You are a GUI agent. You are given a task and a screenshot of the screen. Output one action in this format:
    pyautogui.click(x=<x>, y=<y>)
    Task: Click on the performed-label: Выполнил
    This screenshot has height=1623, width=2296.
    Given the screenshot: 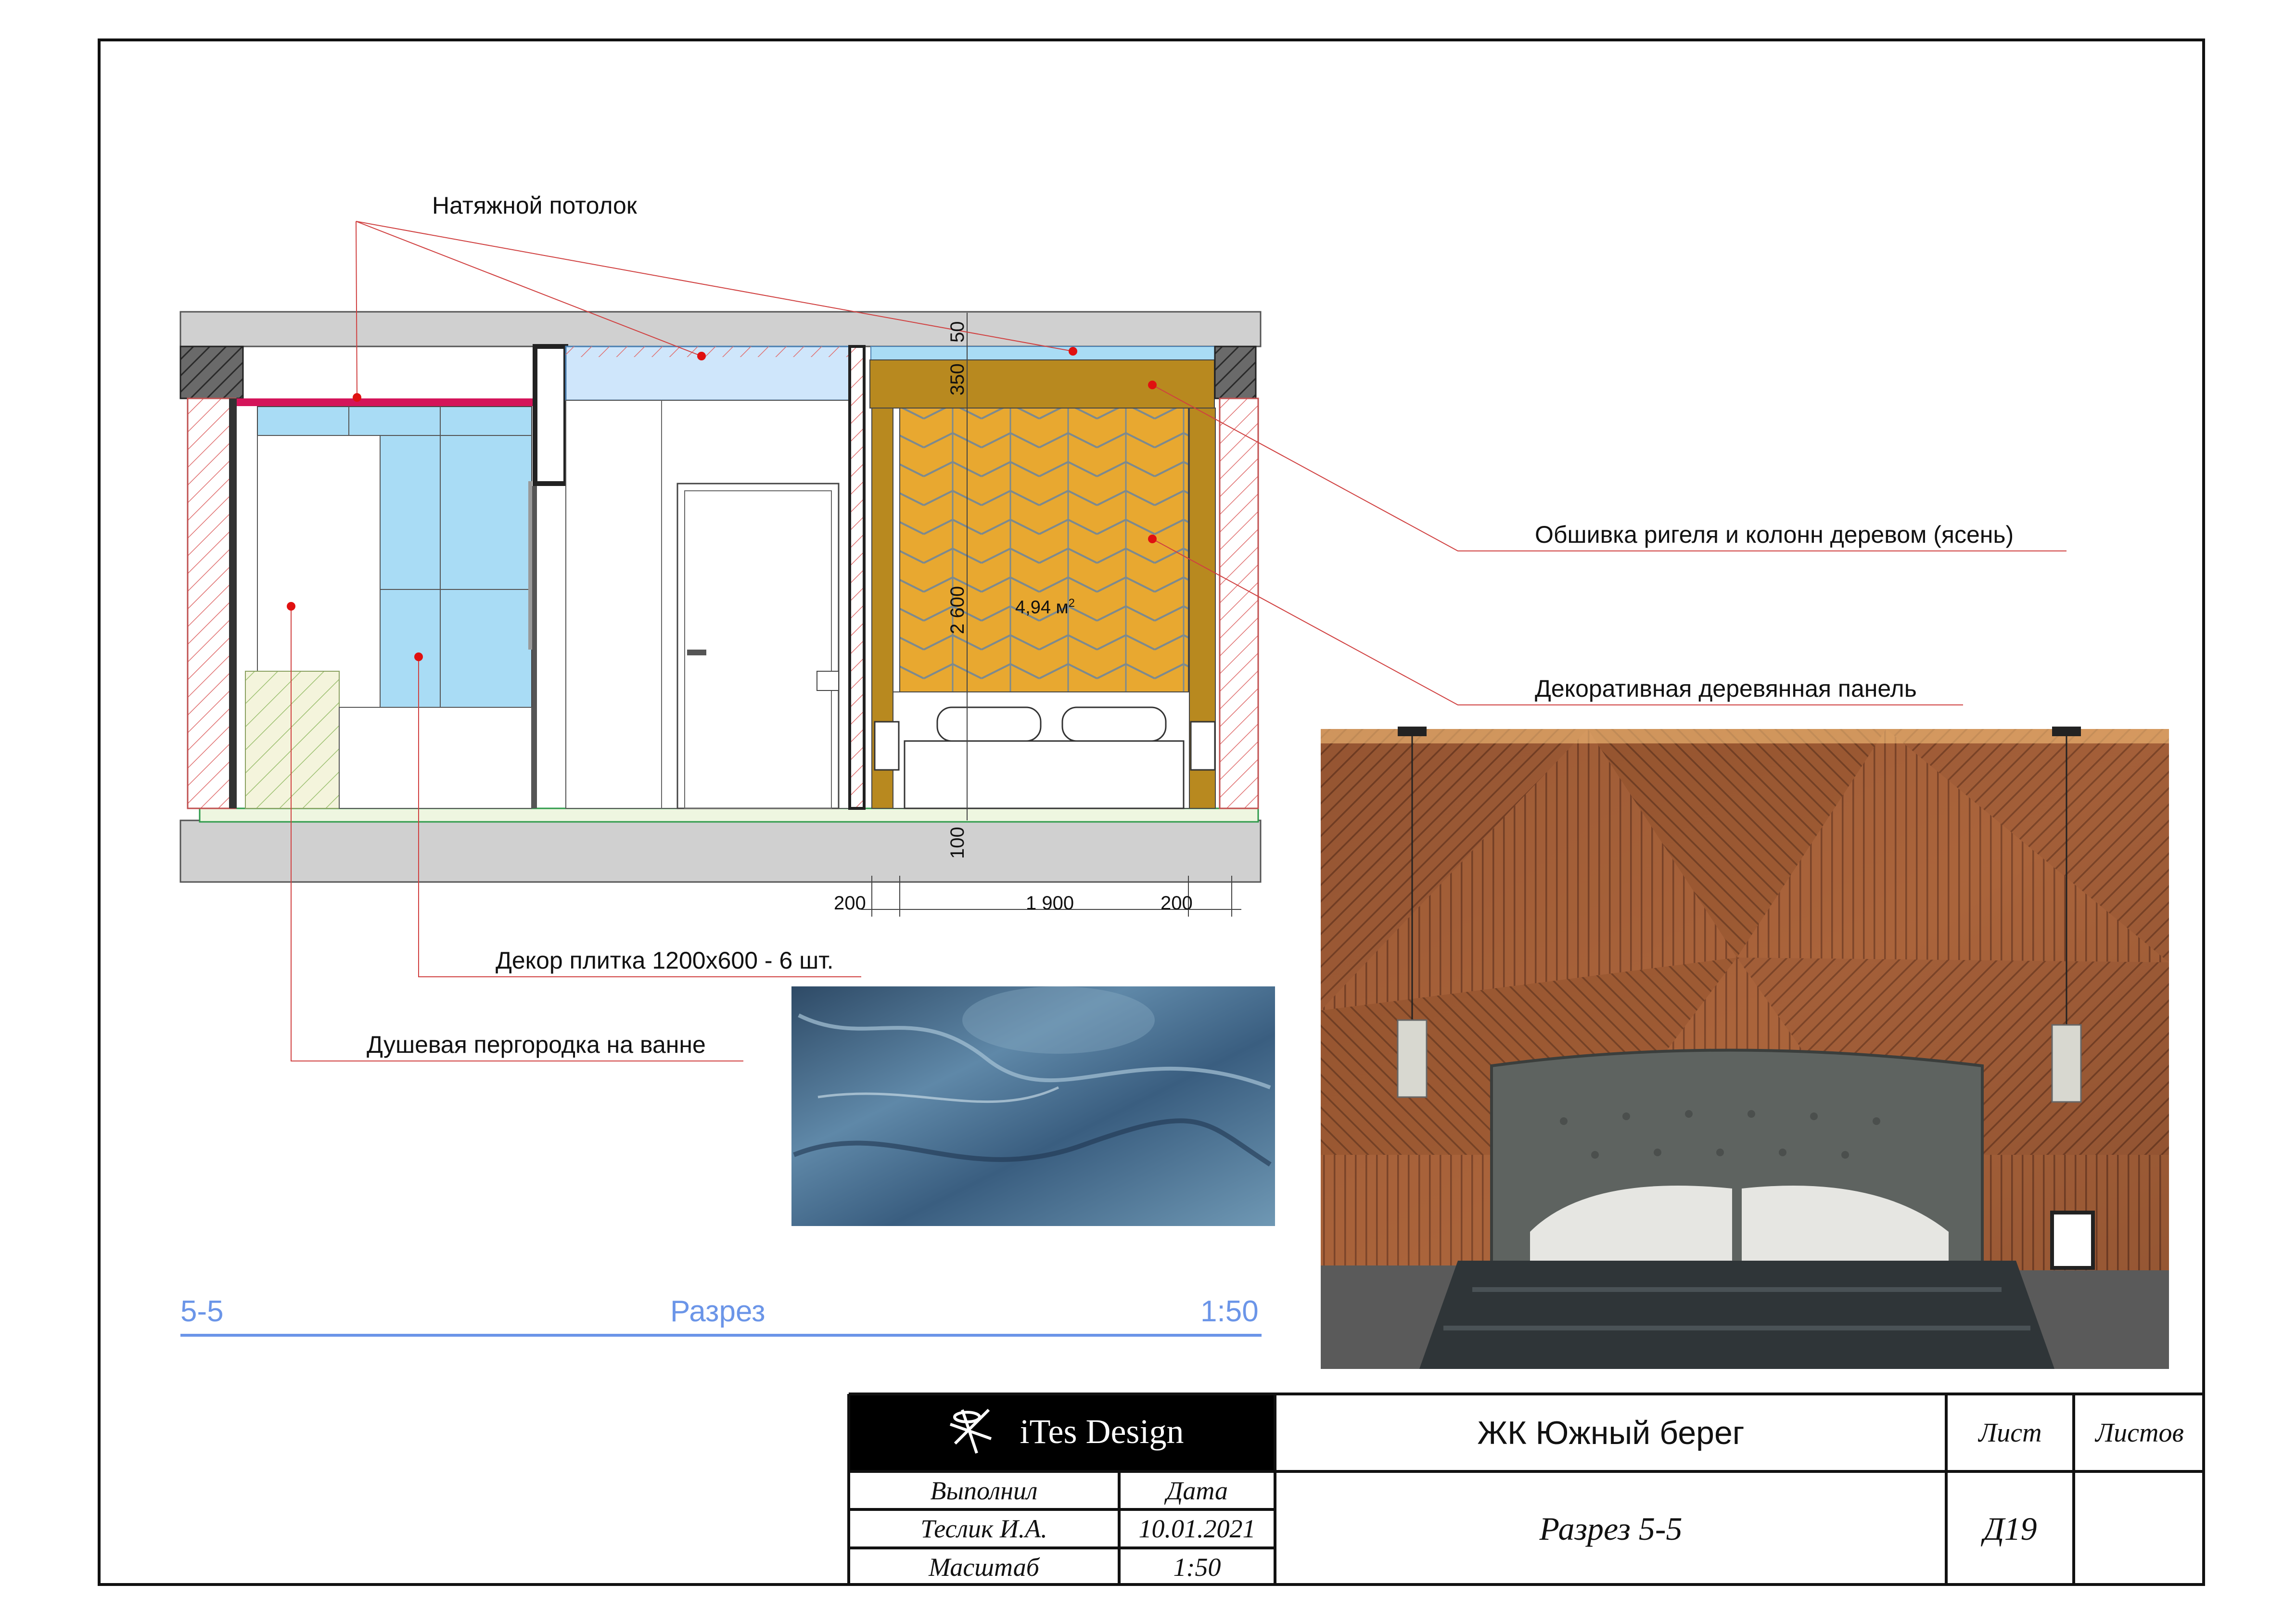 What is the action you would take?
    pyautogui.click(x=984, y=1490)
    